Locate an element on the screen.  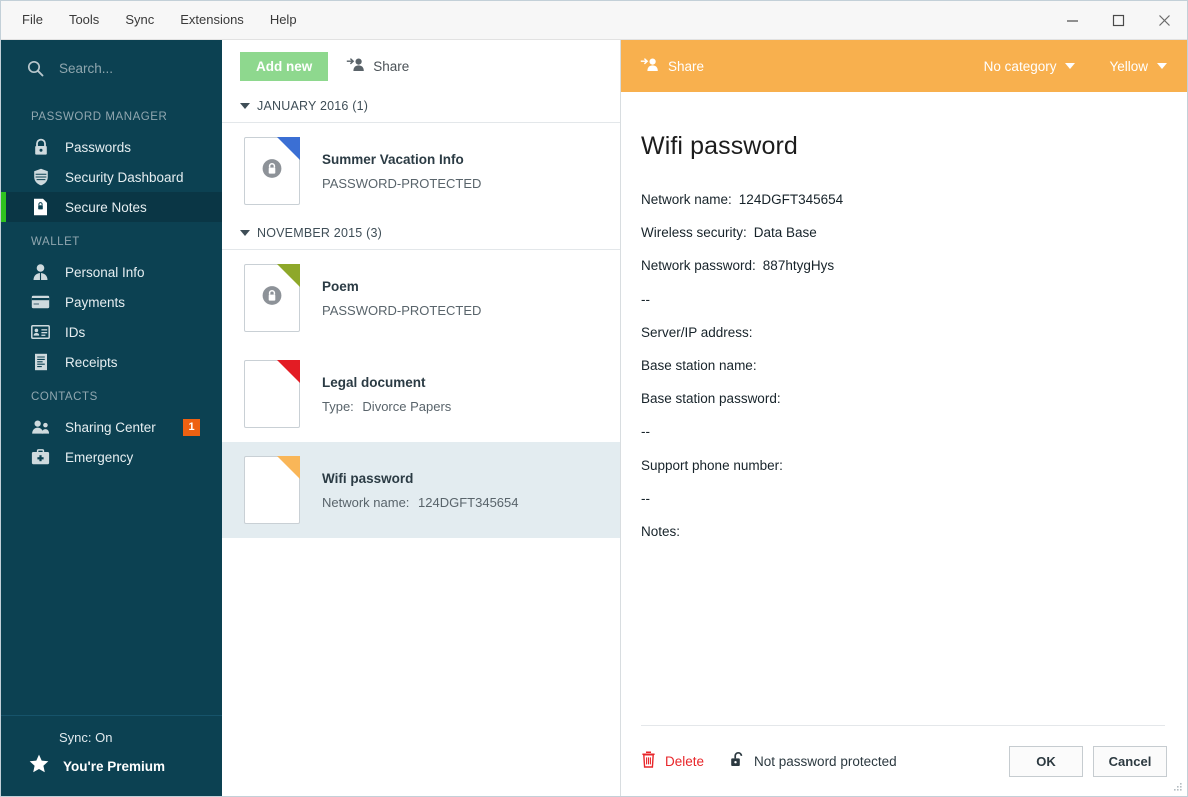
detail-field: Network password: 887htygHys is located at coordinates (899, 266).